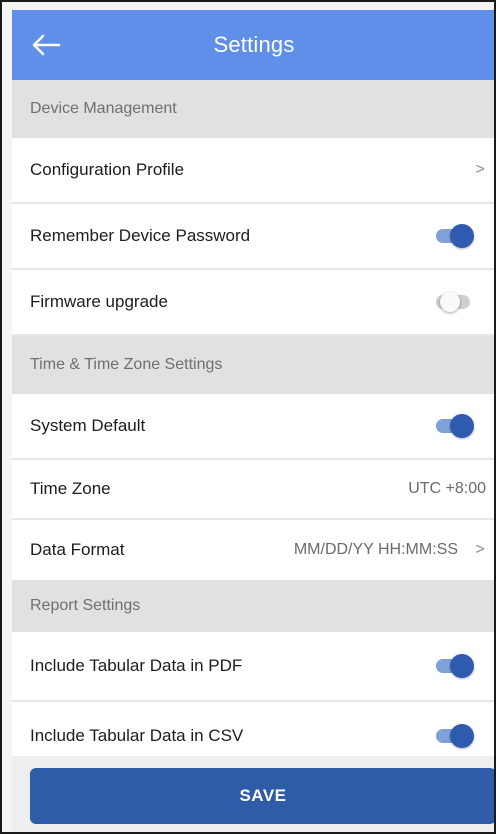 The image size is (496, 834). I want to click on save-button: SAVE, so click(262, 796).